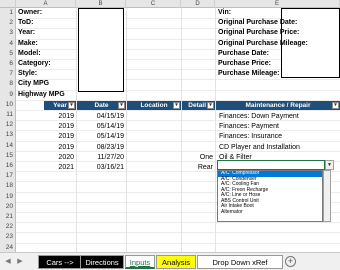 The image size is (340, 270). I want to click on row-header: 22, so click(8, 227).